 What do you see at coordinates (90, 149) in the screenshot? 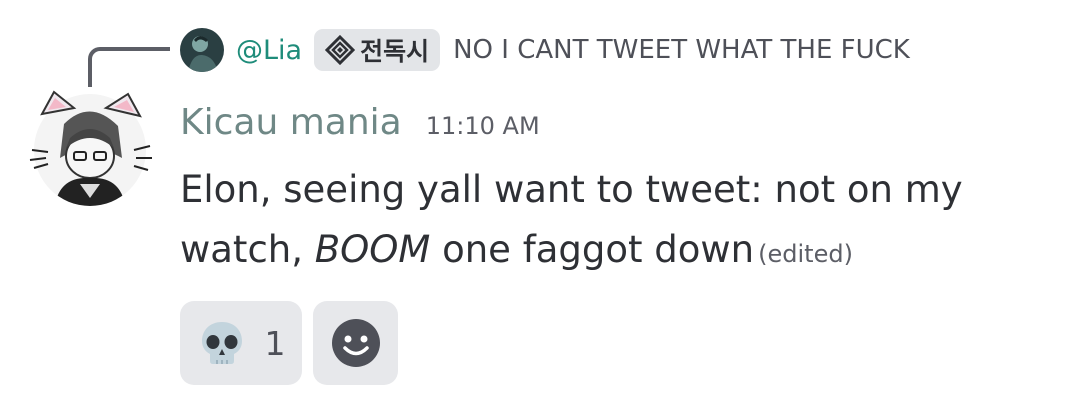
I see `author-avatar` at bounding box center [90, 149].